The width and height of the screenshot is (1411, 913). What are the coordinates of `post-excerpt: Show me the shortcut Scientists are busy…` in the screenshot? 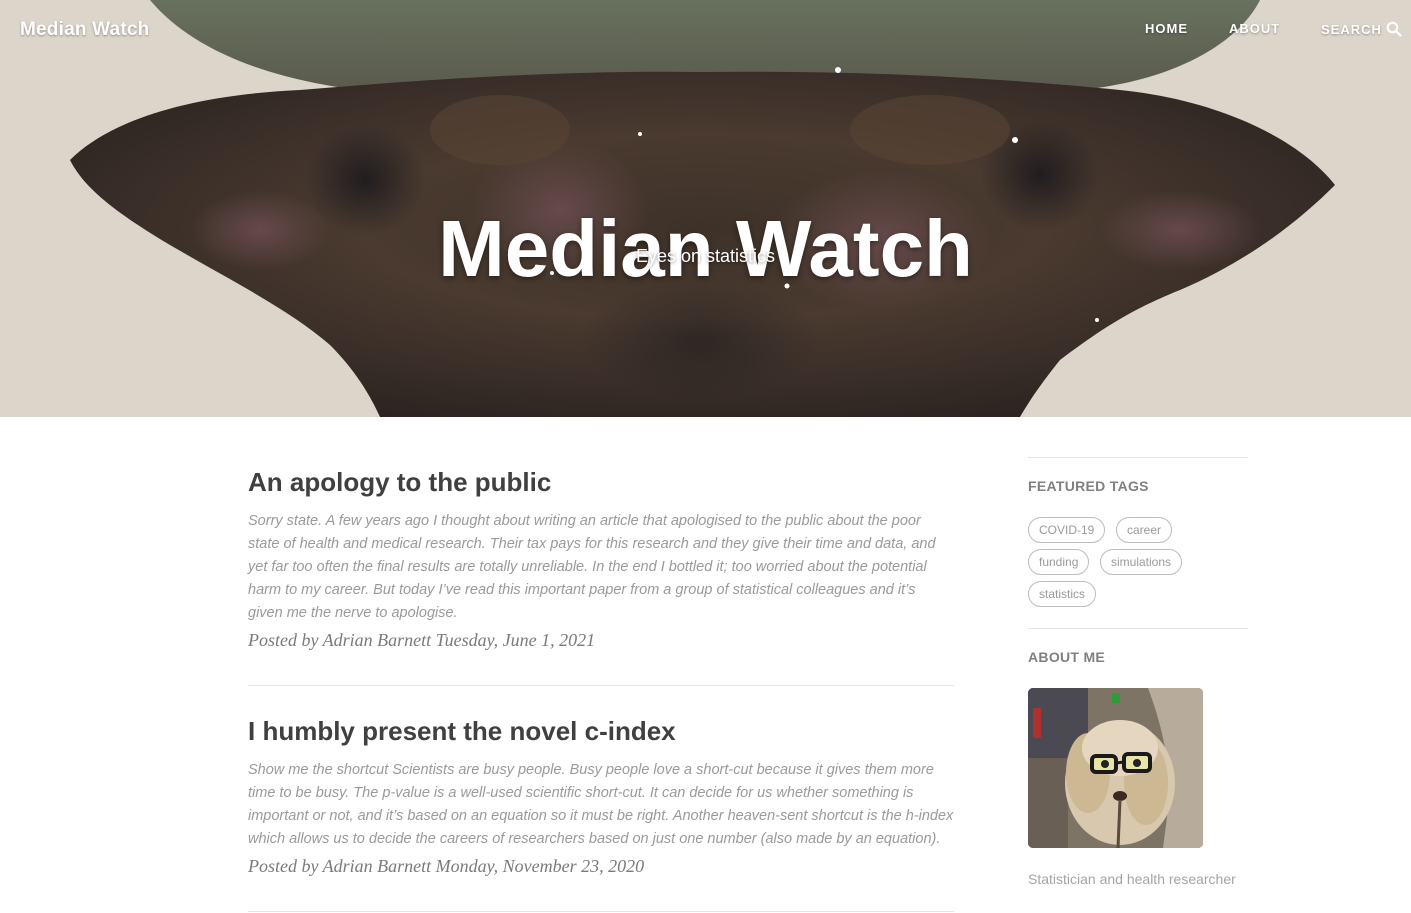 It's located at (601, 804).